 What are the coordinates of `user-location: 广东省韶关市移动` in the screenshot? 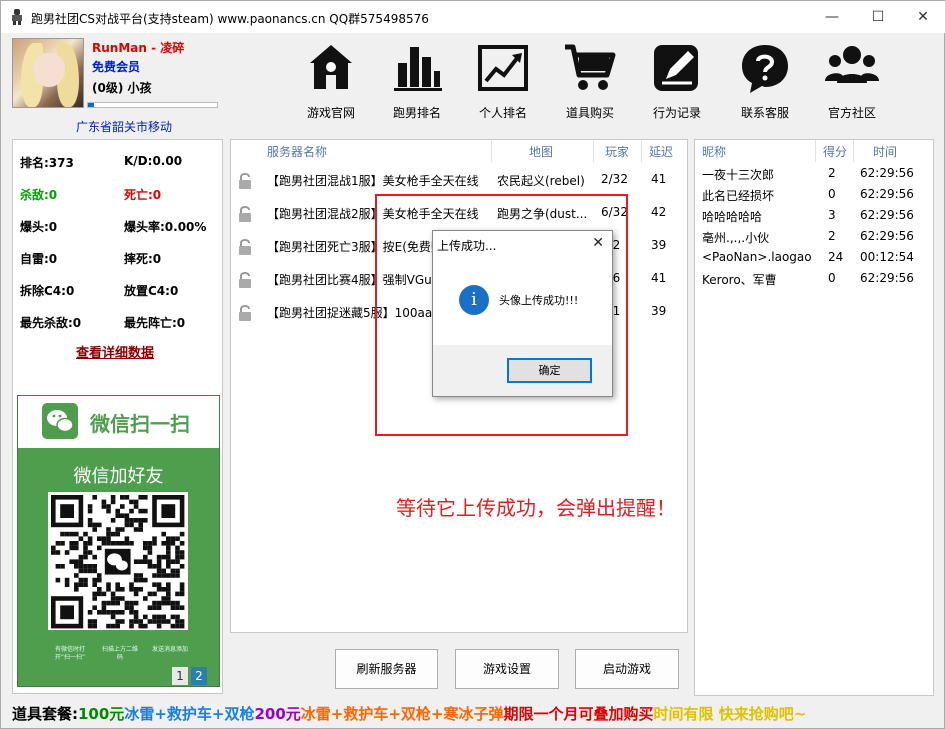 It's located at (124, 127).